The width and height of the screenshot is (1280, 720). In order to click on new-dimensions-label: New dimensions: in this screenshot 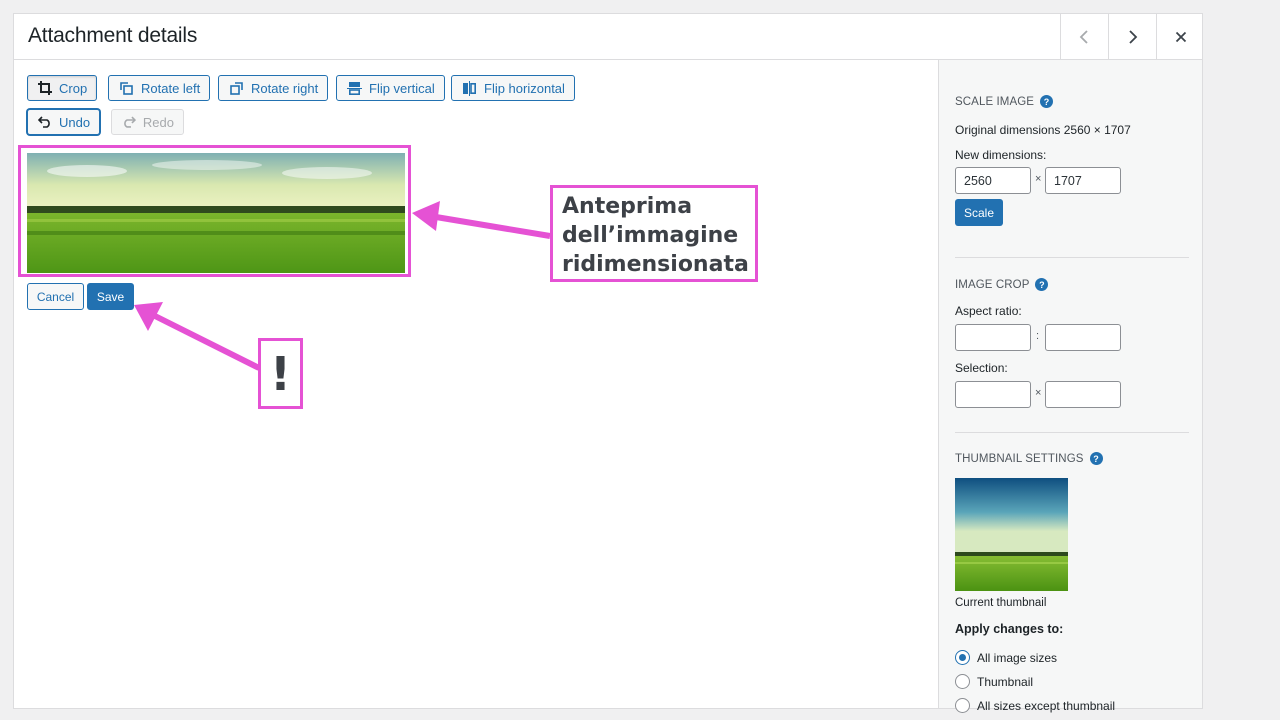, I will do `click(1001, 155)`.